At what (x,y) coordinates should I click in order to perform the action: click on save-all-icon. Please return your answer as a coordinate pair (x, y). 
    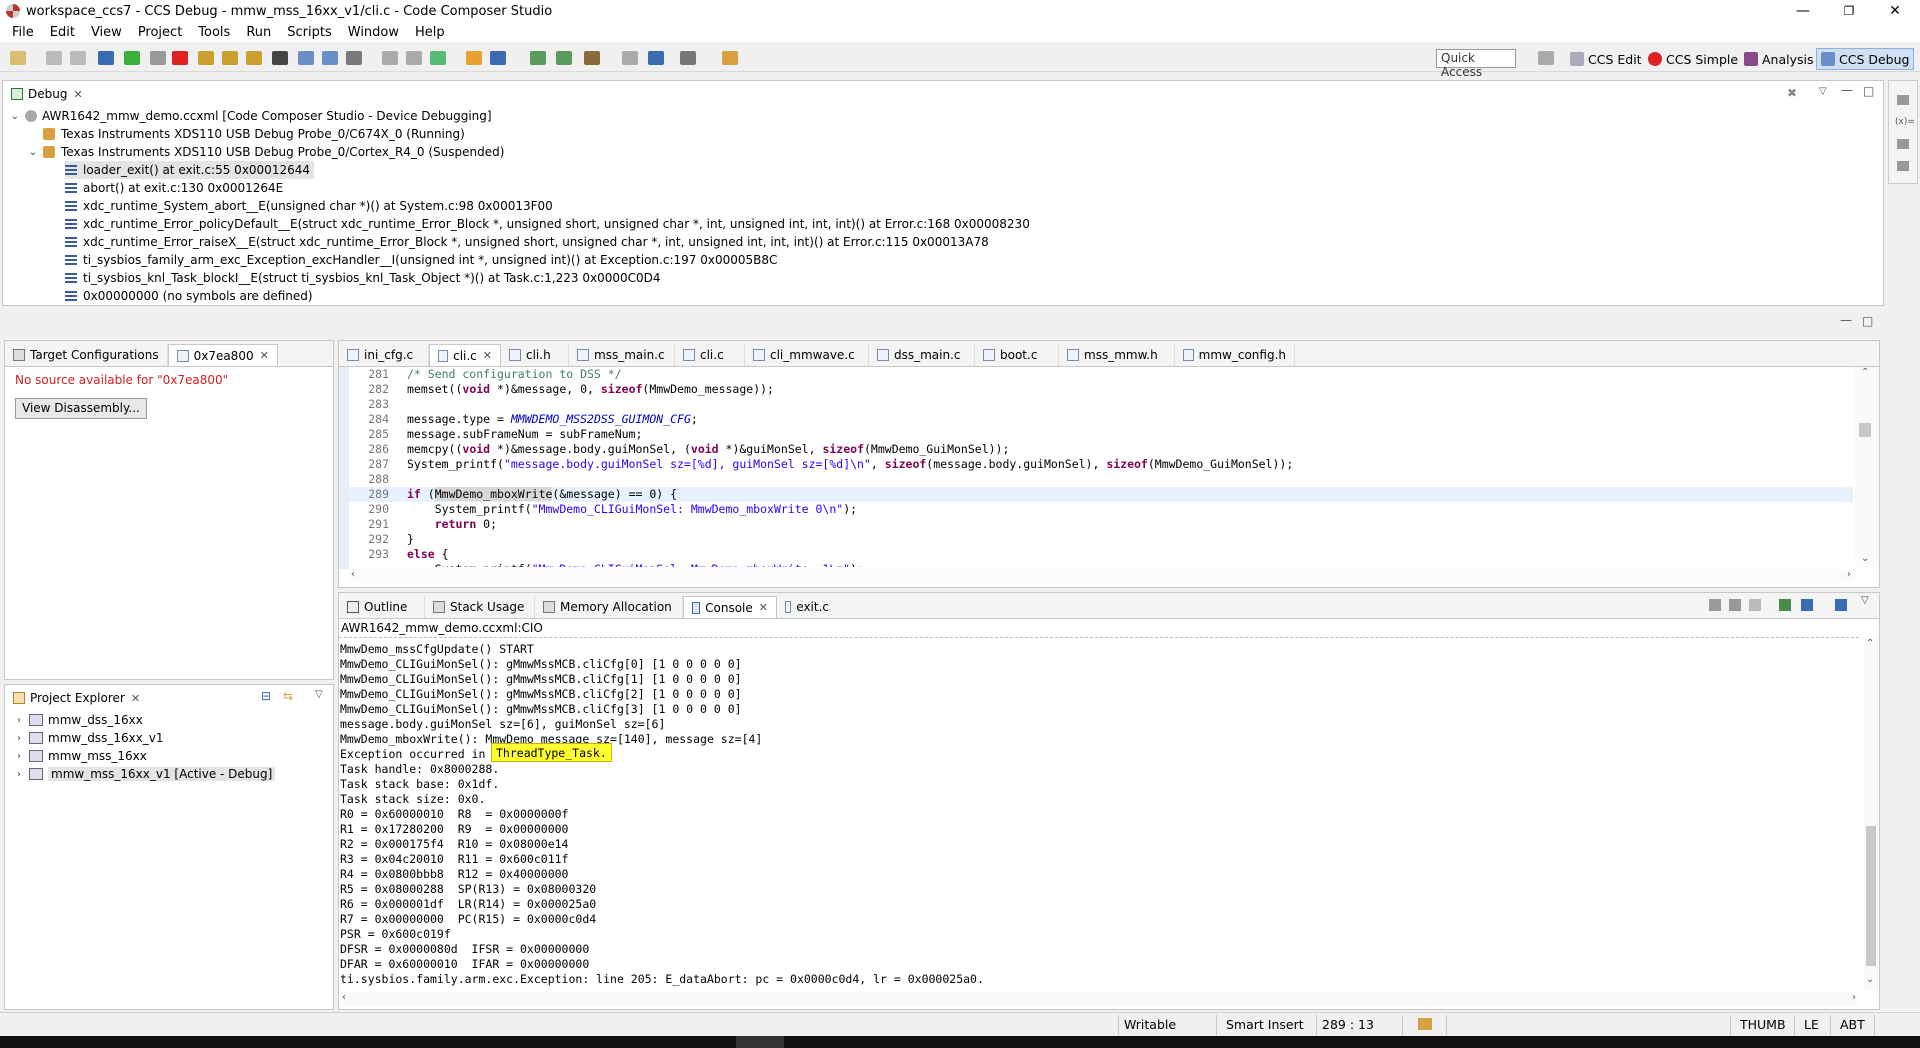
    Looking at the image, I should click on (78, 58).